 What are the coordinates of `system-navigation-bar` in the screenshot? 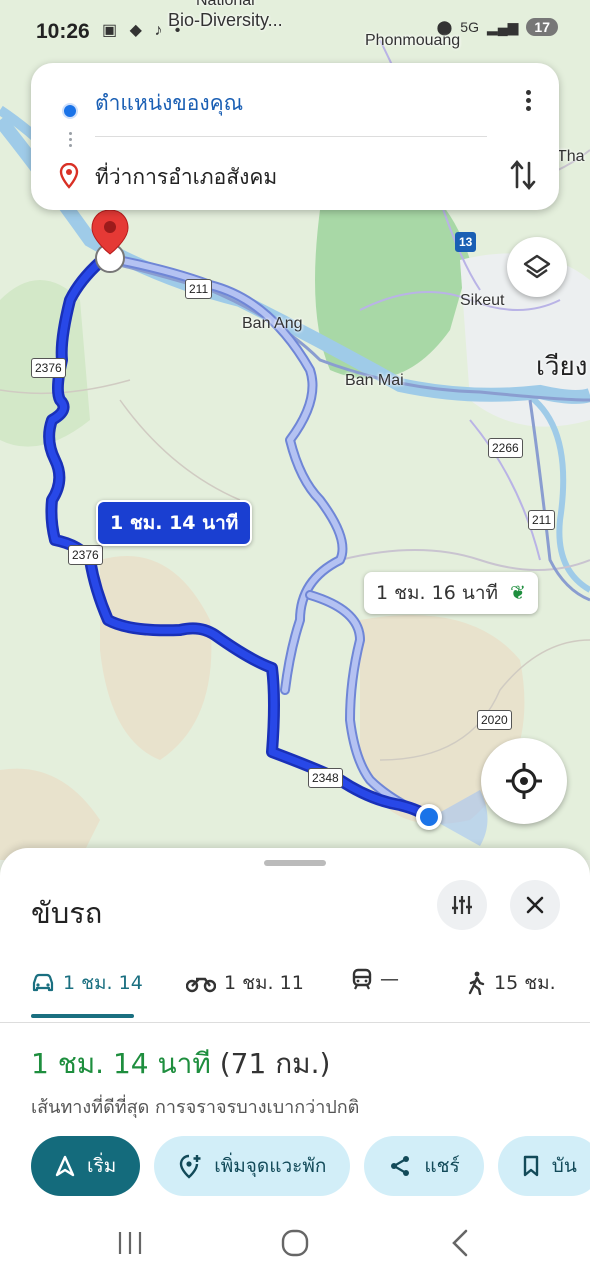 It's located at (295, 1244).